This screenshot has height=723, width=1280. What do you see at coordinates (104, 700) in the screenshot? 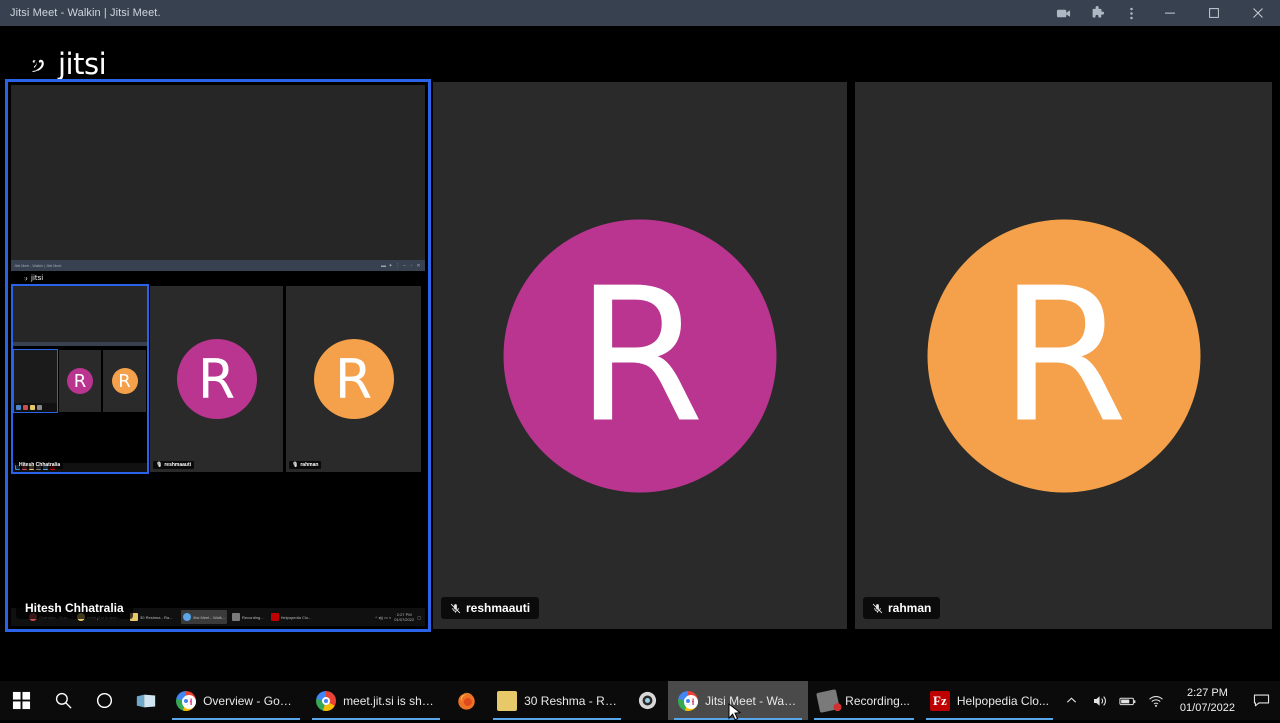
I see `cortana-icon` at bounding box center [104, 700].